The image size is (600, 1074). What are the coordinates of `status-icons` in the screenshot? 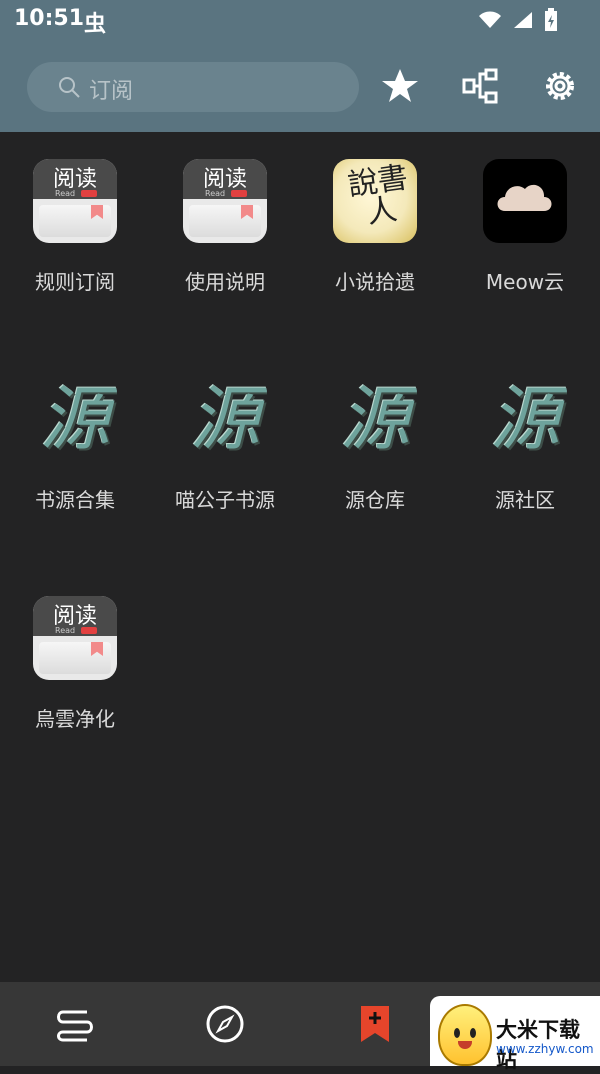 It's located at (518, 20).